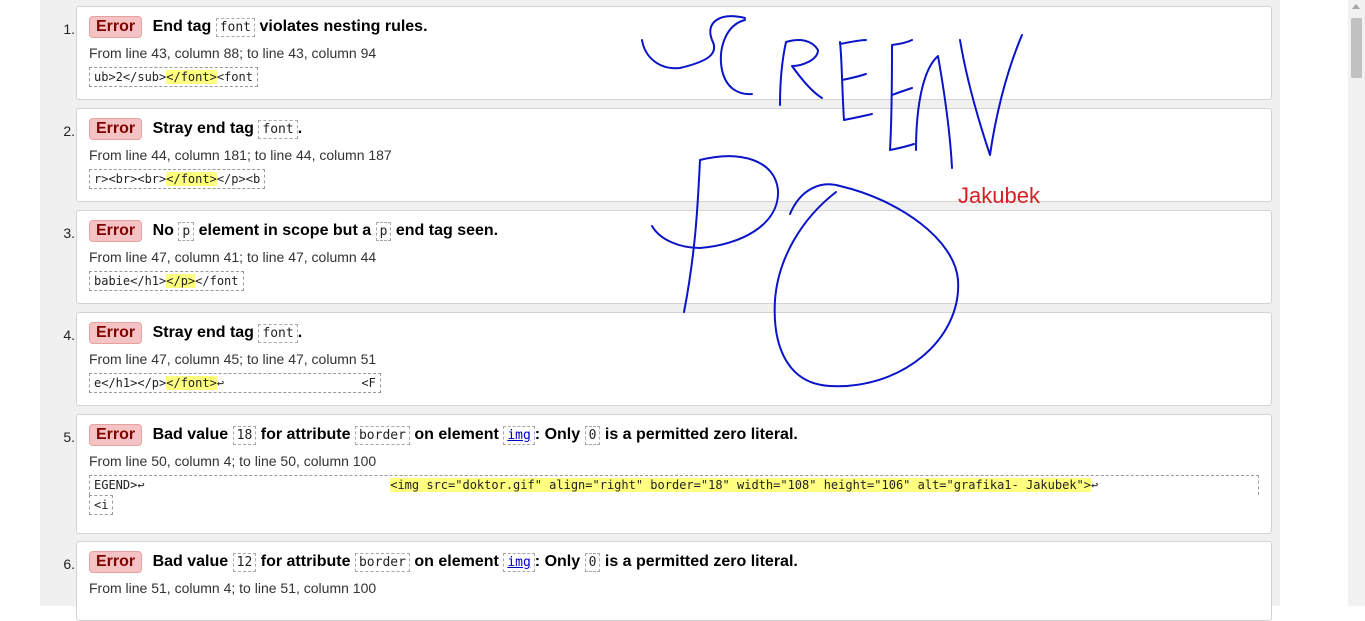  I want to click on letter-c-stroke, so click(736, 57).